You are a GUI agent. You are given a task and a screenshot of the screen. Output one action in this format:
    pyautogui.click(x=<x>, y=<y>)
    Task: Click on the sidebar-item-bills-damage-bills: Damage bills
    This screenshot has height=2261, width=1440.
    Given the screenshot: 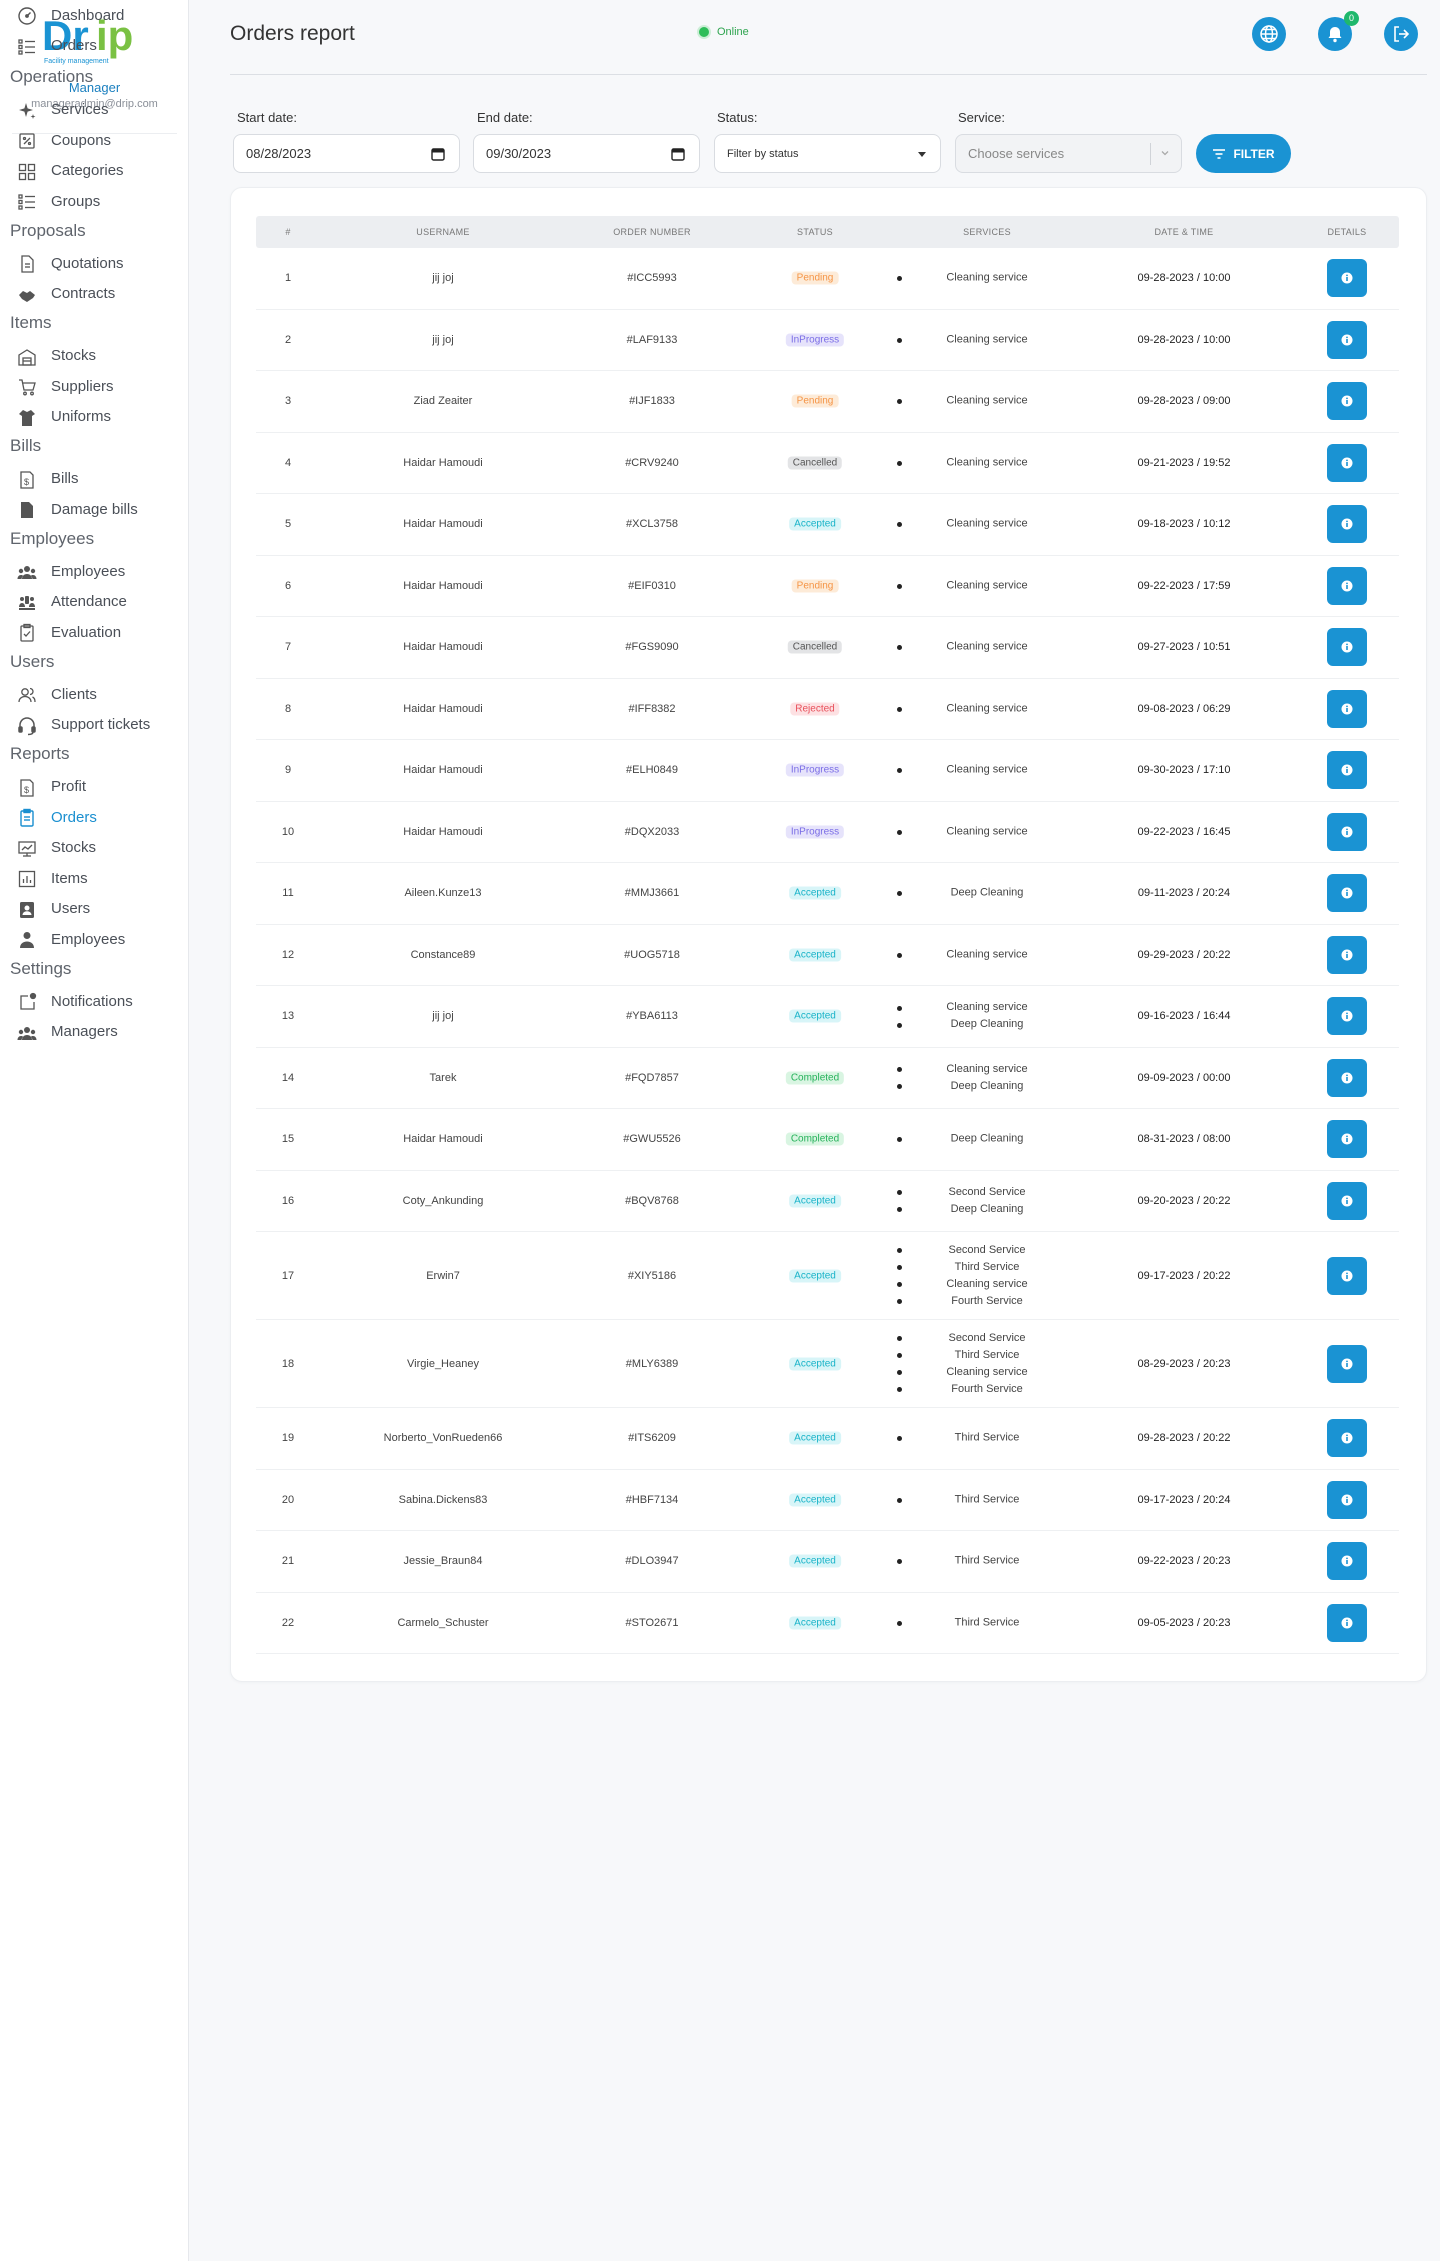 What is the action you would take?
    pyautogui.click(x=94, y=509)
    